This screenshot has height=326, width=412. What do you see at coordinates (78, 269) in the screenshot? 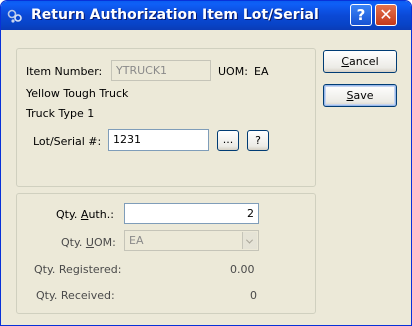
I see `qty-registered-label: Qty. Registered:` at bounding box center [78, 269].